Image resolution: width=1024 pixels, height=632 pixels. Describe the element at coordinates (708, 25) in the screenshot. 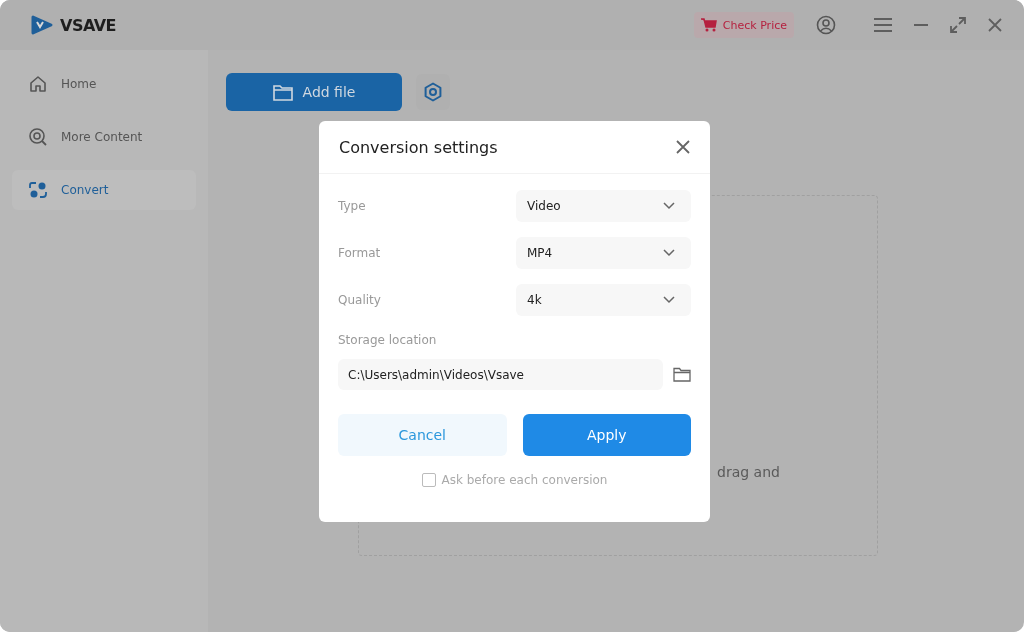

I see `cart-icon` at that location.